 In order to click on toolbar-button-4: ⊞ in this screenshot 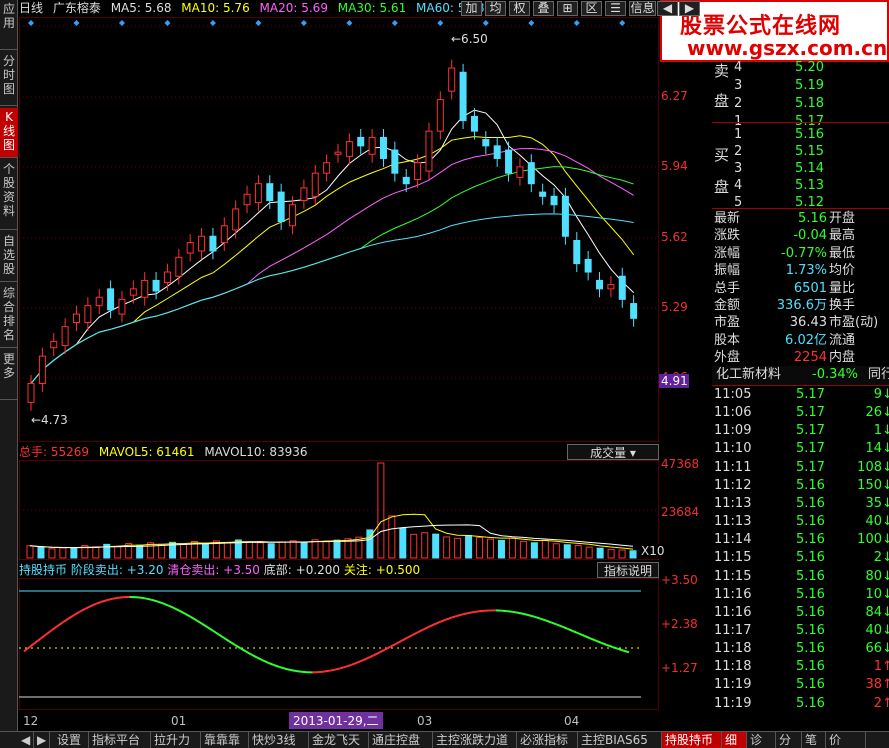, I will do `click(567, 8)`.